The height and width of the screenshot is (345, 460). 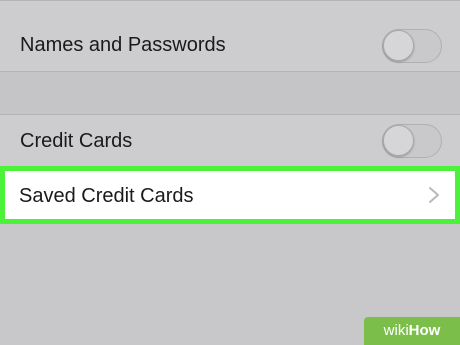 I want to click on names-passwords-toggle, so click(x=412, y=46).